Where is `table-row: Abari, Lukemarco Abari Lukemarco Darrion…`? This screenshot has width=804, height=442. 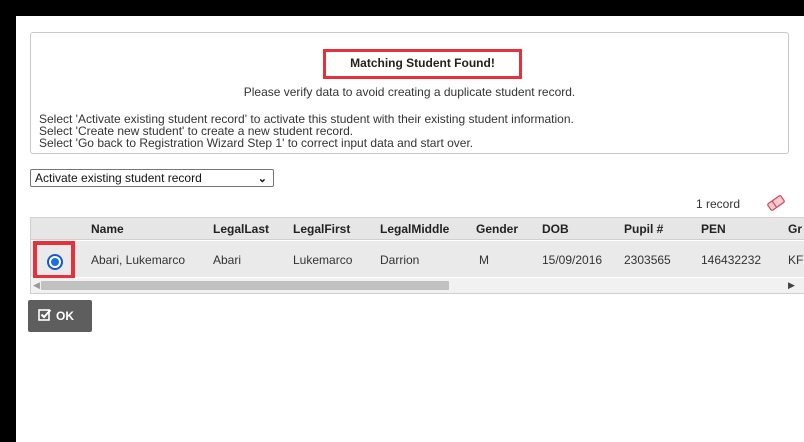 table-row: Abari, Lukemarco Abari Lukemarco Darrion… is located at coordinates (417, 260).